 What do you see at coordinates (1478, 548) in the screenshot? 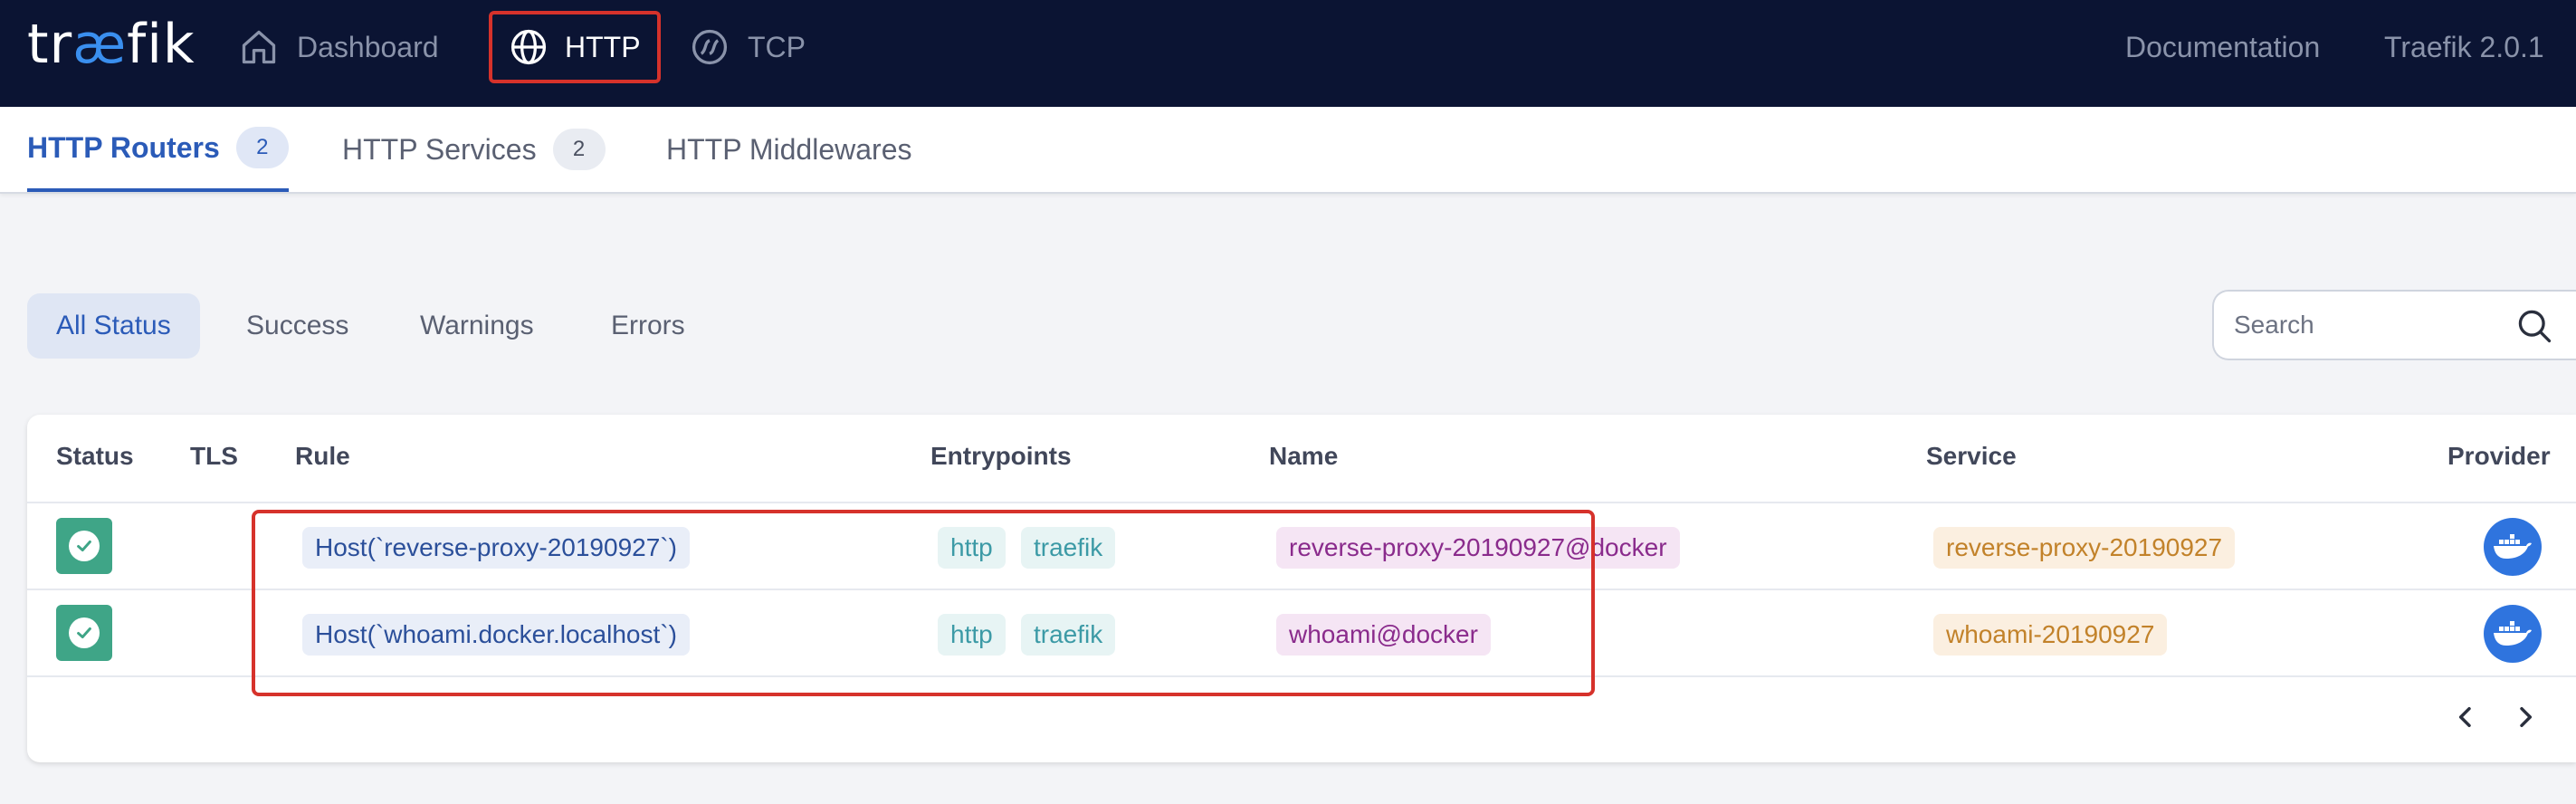
I see `router-name-chip: reverse-proxy-20190927@docker` at bounding box center [1478, 548].